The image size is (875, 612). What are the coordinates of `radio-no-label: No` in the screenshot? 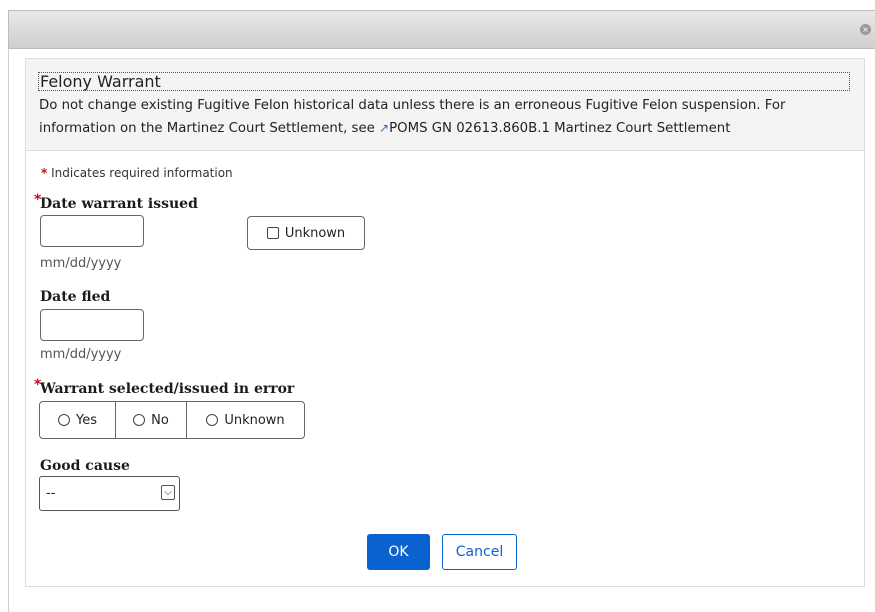 It's located at (160, 420).